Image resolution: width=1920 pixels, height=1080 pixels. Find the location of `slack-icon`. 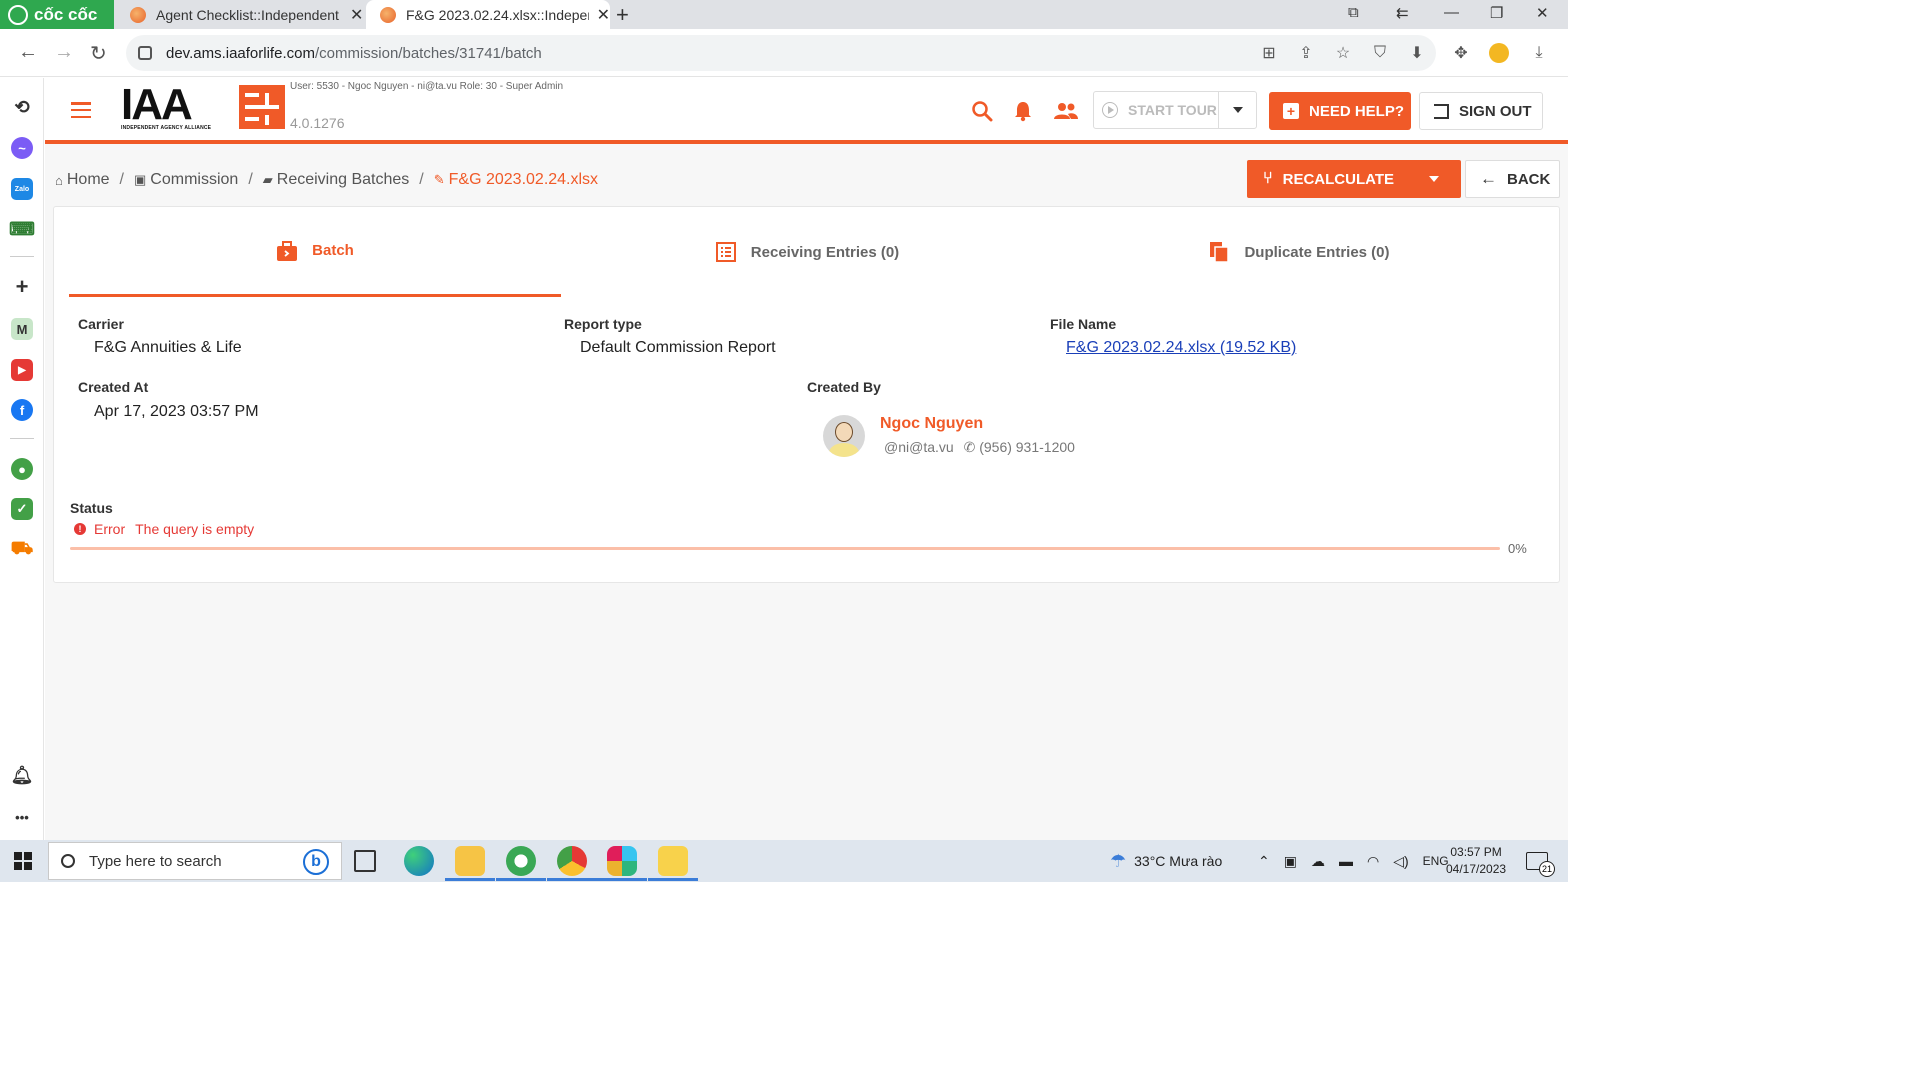

slack-icon is located at coordinates (622, 861).